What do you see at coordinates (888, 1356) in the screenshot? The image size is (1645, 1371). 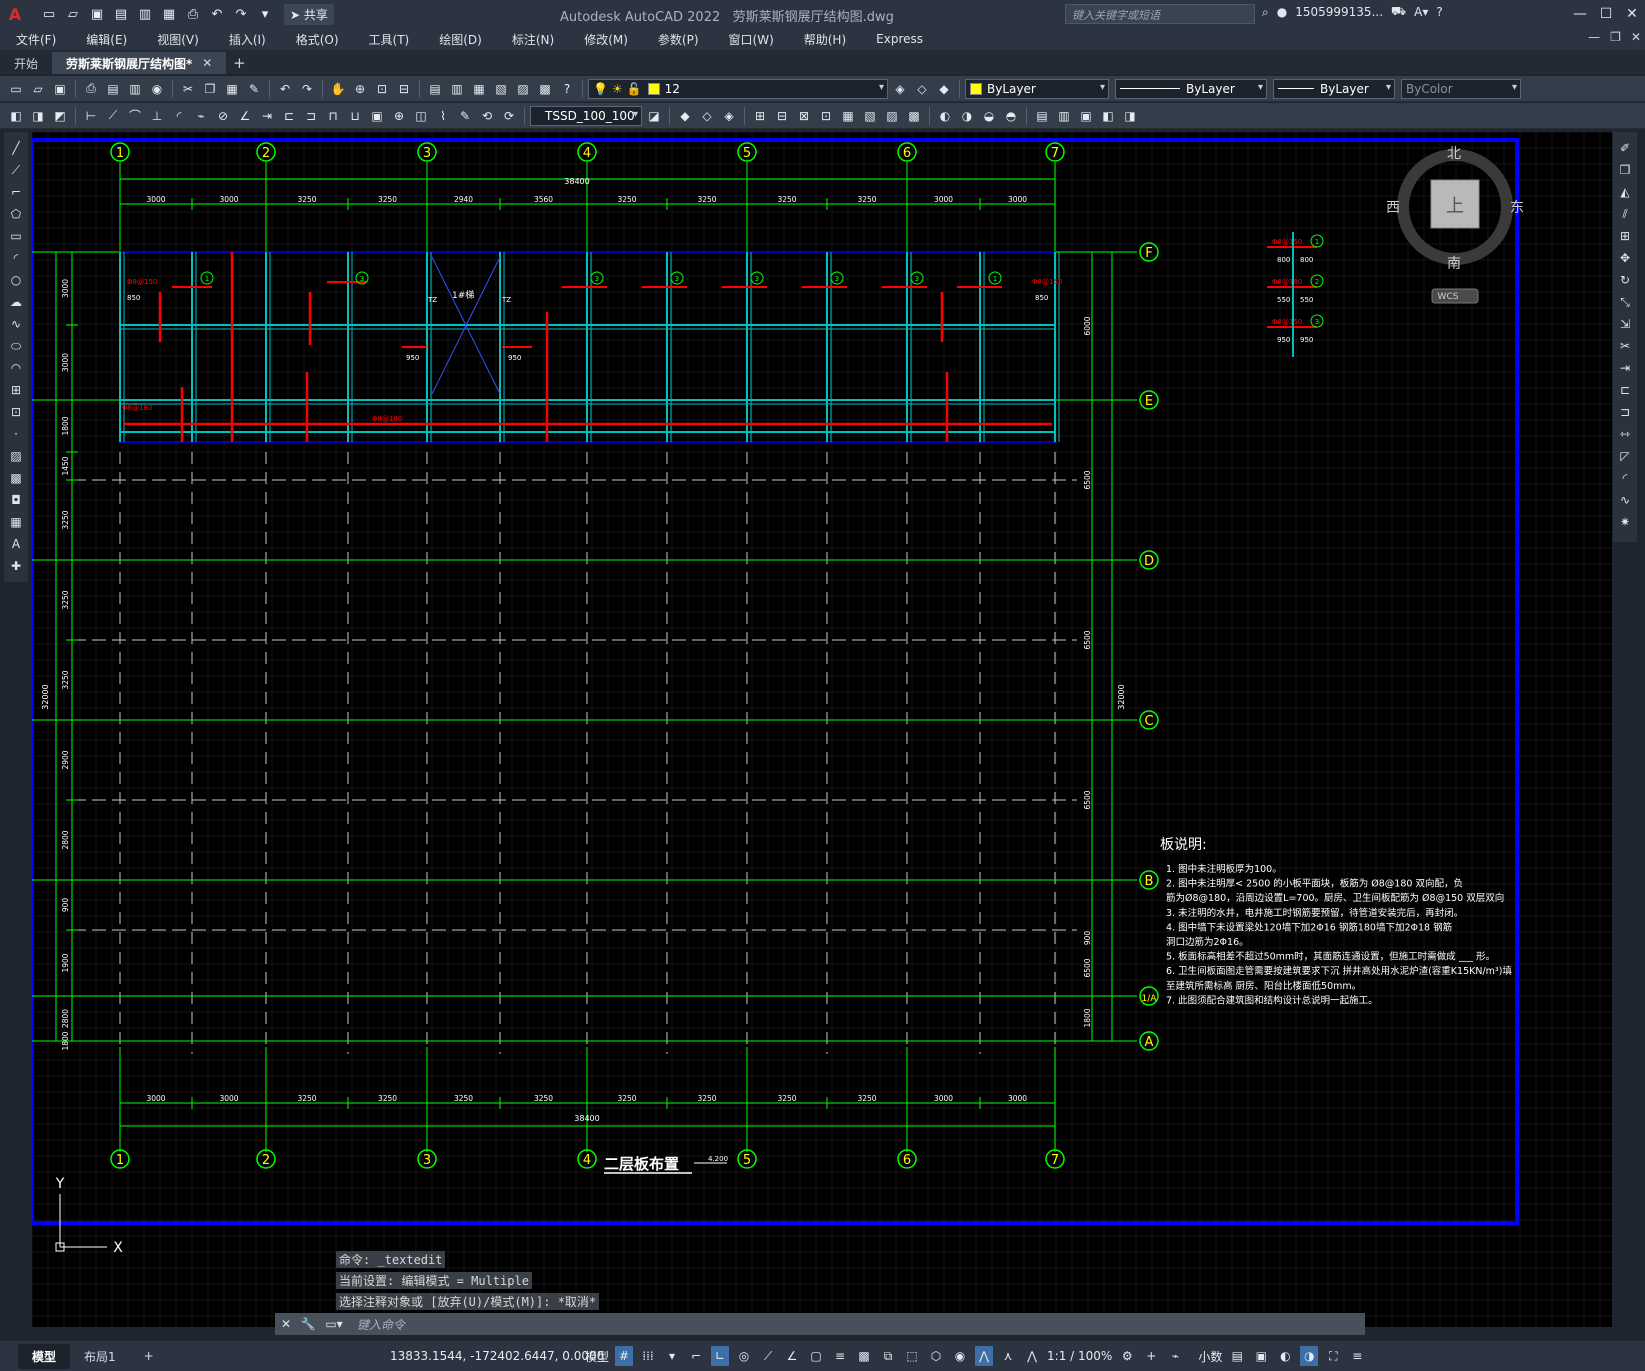 I see `selection-cycling-icon: ⧉` at bounding box center [888, 1356].